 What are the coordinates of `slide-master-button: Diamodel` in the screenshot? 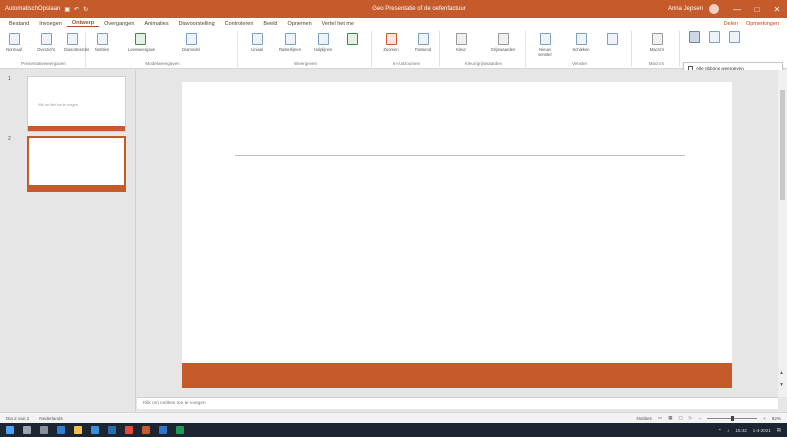 It's located at (191, 42).